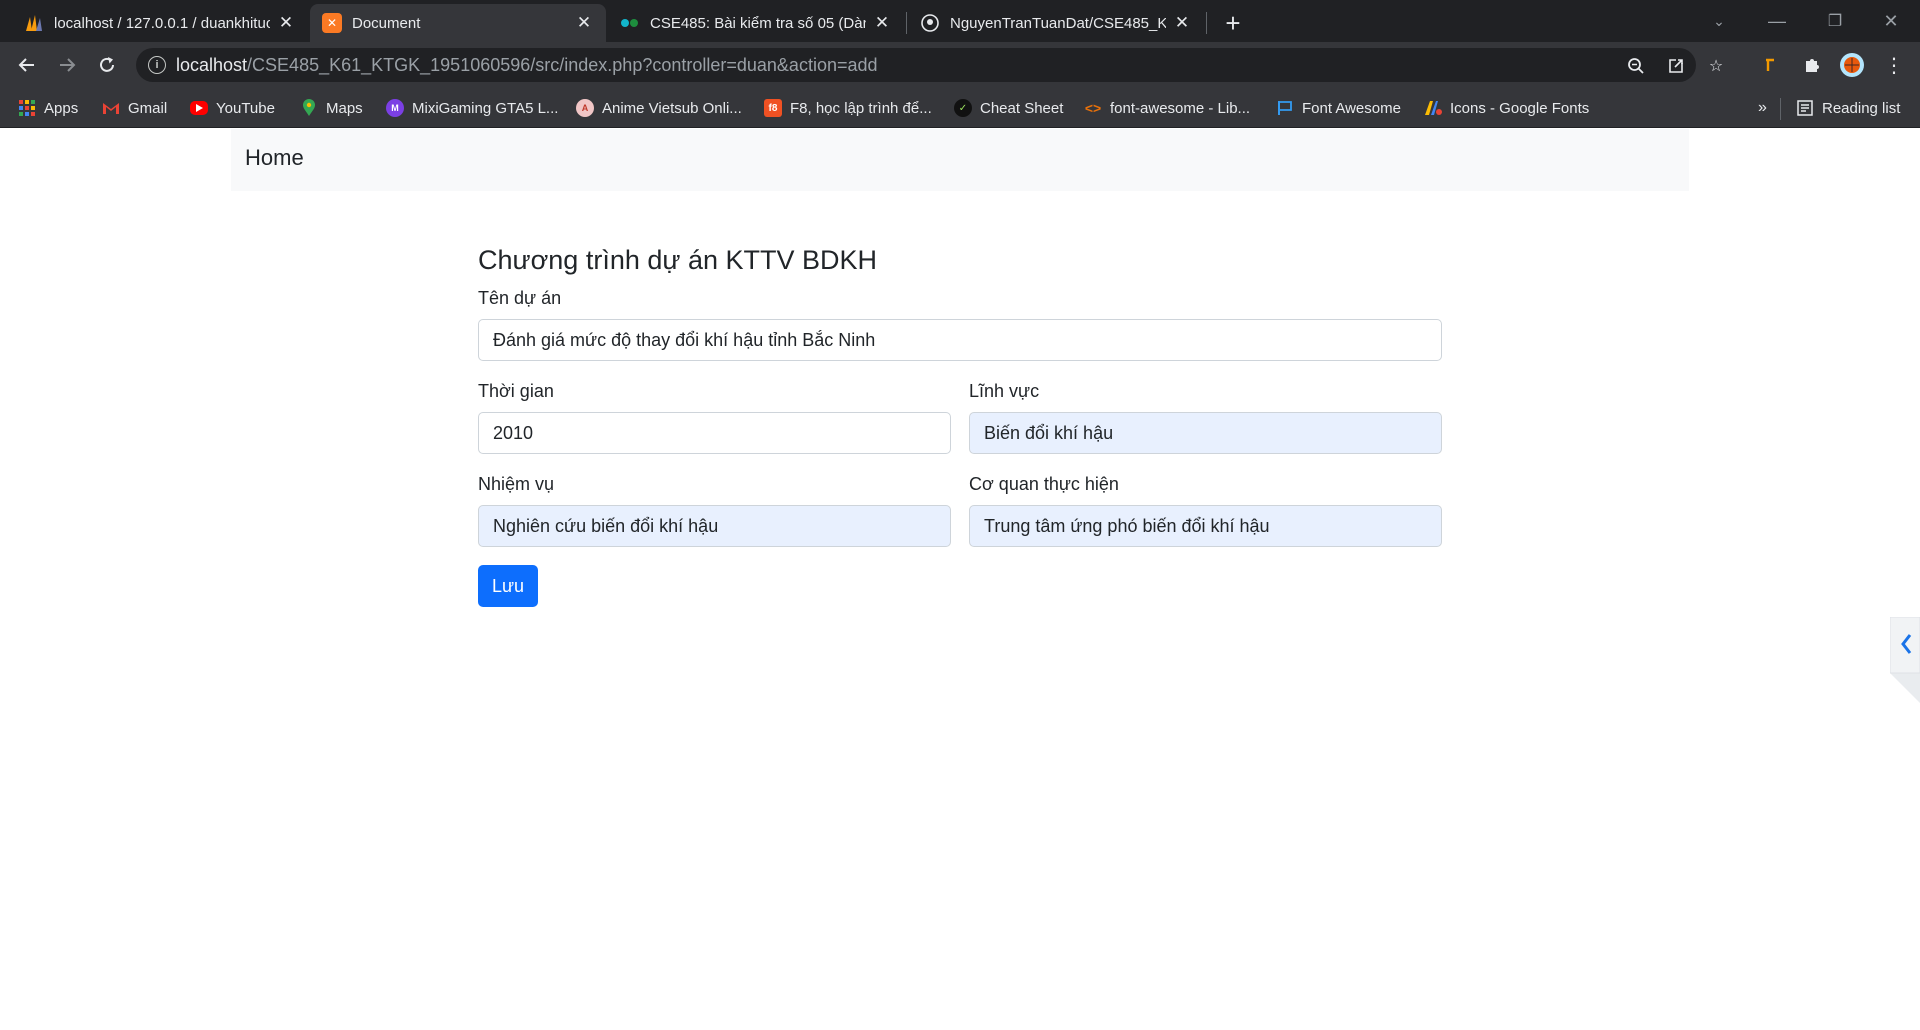 The width and height of the screenshot is (1920, 1030). I want to click on bookmark-google-fonts: Icons - Google Fonts, so click(1506, 108).